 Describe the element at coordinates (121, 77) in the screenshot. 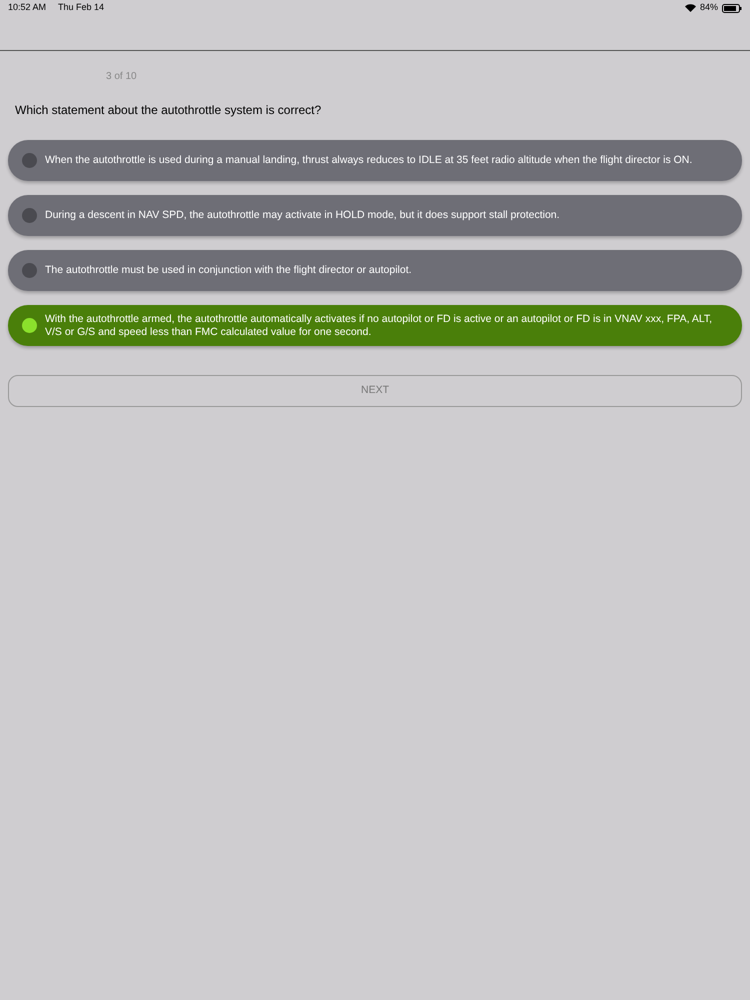

I see `progress-counter: 3 of 10` at that location.